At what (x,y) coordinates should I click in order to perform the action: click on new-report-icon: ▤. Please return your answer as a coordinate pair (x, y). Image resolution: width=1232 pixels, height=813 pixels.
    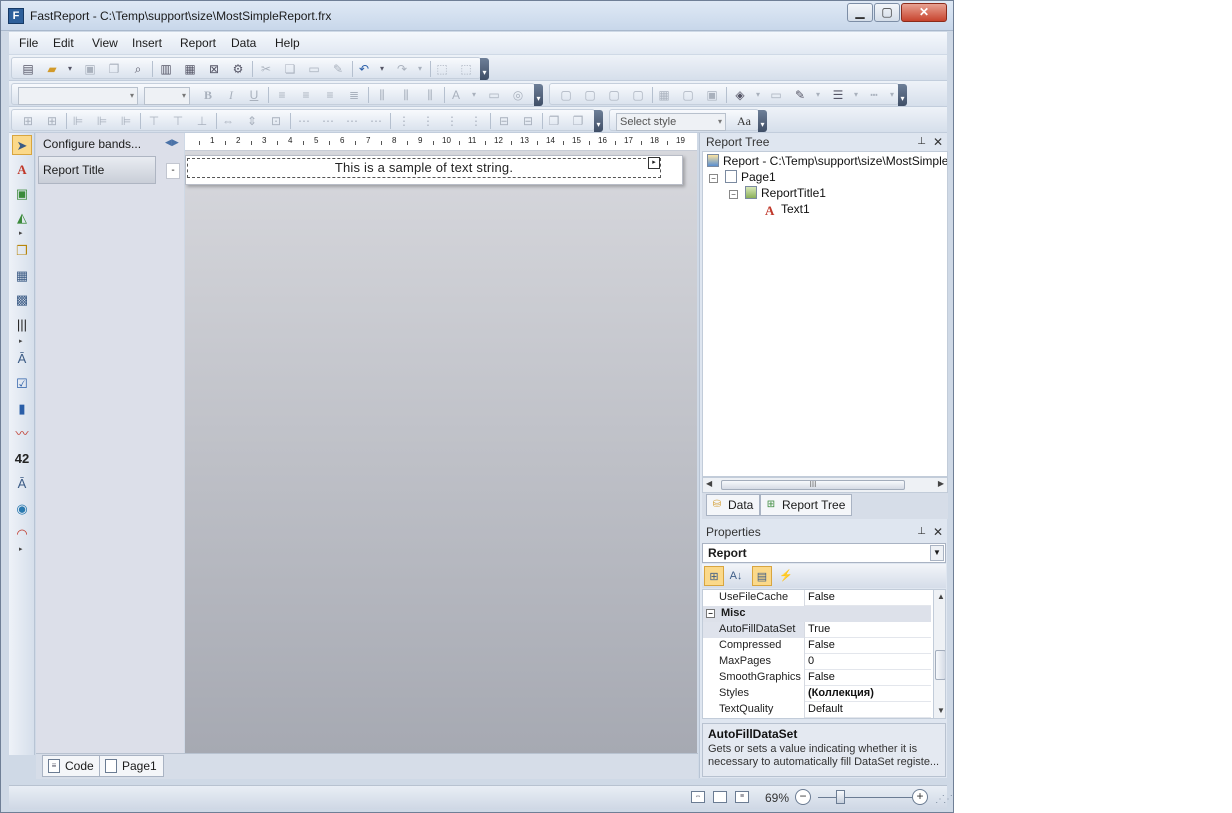
    Looking at the image, I should click on (28, 69).